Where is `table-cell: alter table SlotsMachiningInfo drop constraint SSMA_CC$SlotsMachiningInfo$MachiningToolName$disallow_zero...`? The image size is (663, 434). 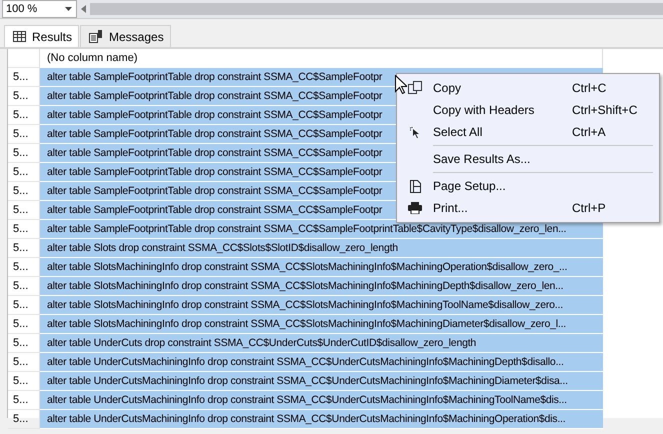 table-cell: alter table SlotsMachiningInfo drop constraint SSMA_CC$SlotsMachiningInfo$MachiningToolName$disallow_zero... is located at coordinates (321, 305).